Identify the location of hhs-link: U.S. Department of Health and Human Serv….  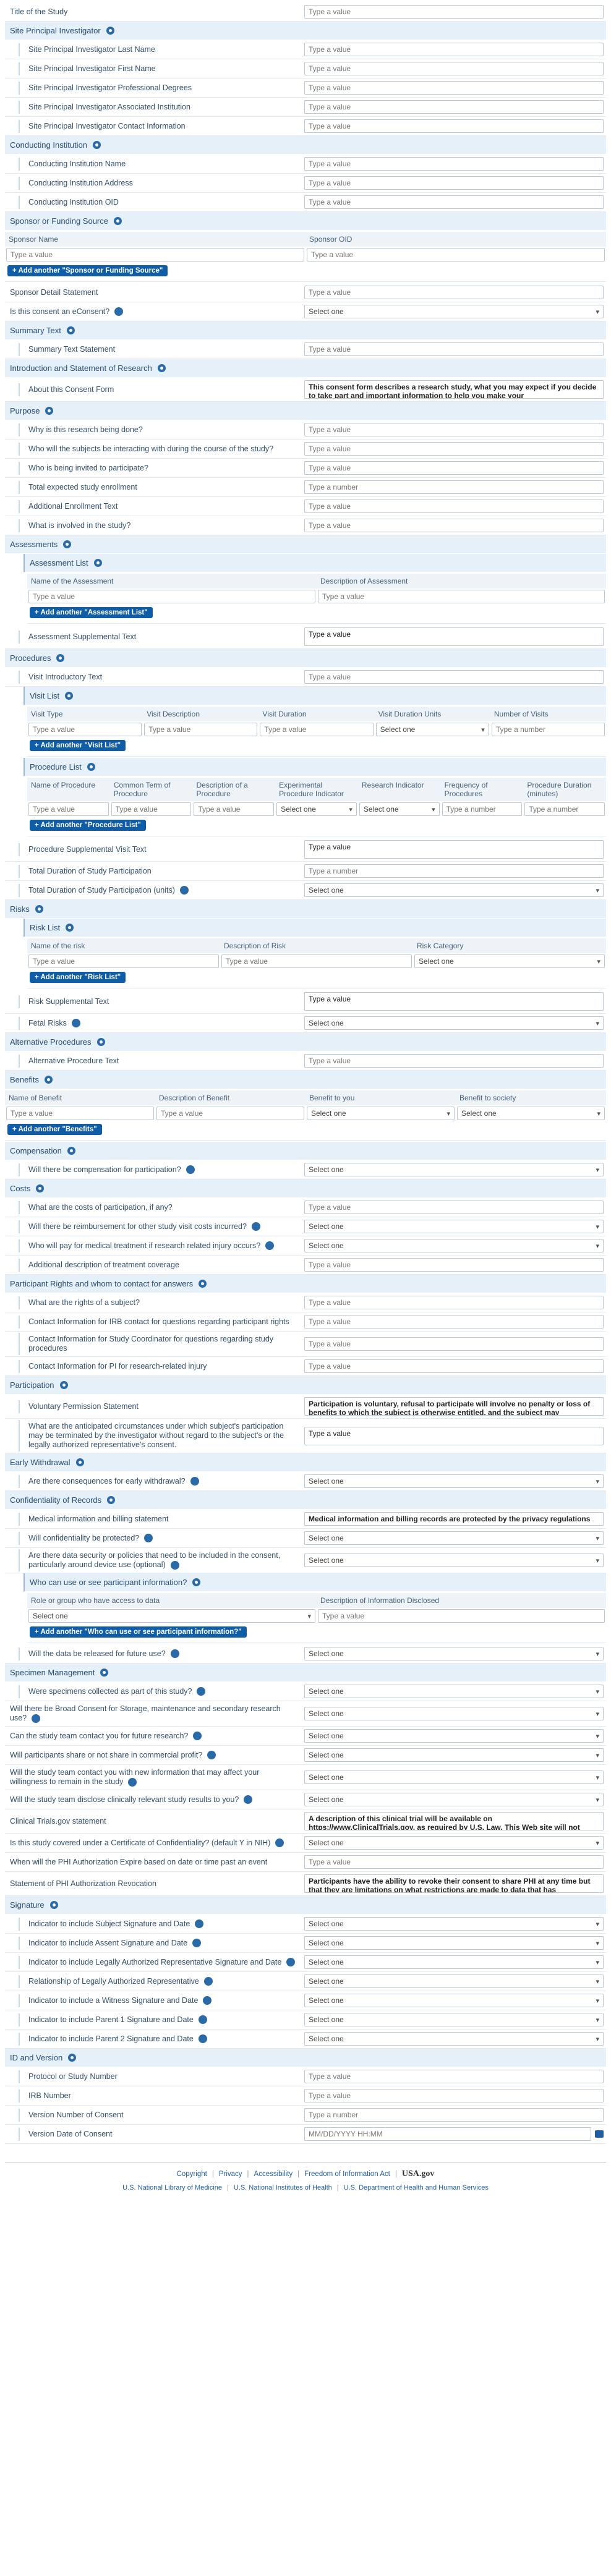
(416, 2187).